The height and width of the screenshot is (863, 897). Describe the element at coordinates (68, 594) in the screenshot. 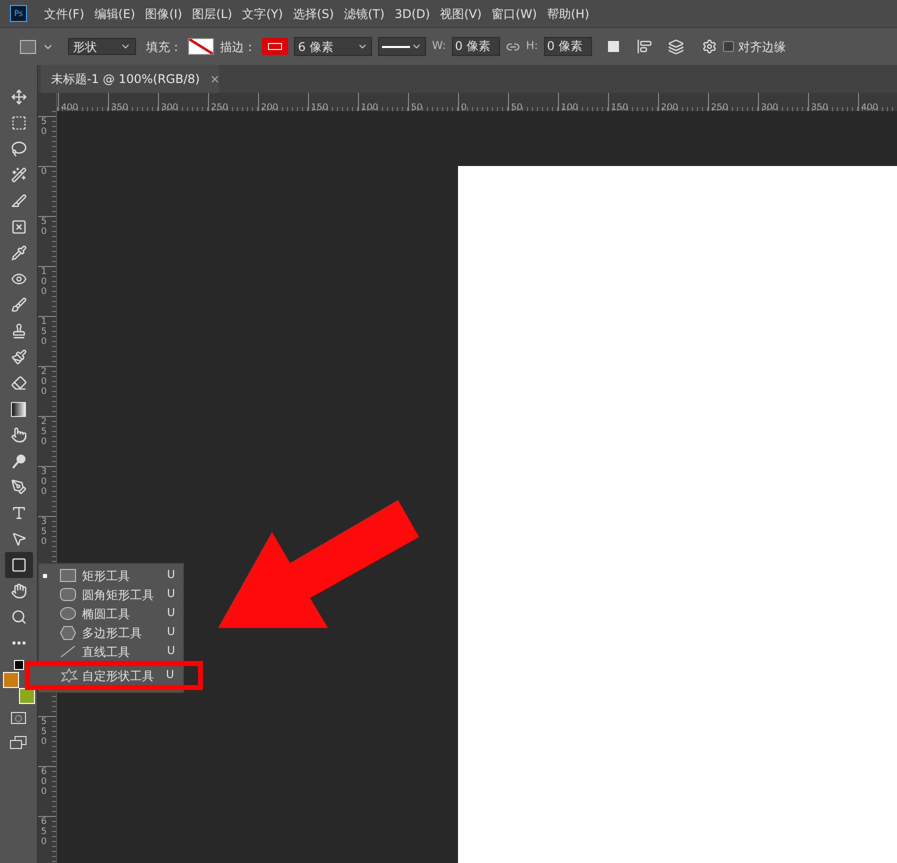

I see `rounded-rectangle-icon` at that location.